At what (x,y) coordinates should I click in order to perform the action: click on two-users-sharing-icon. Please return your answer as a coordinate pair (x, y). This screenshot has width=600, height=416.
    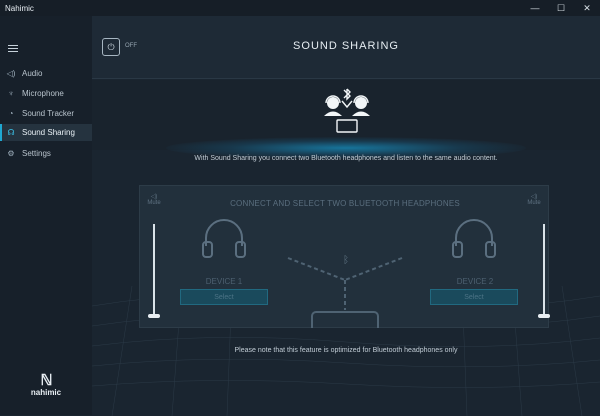
    Looking at the image, I should click on (347, 110).